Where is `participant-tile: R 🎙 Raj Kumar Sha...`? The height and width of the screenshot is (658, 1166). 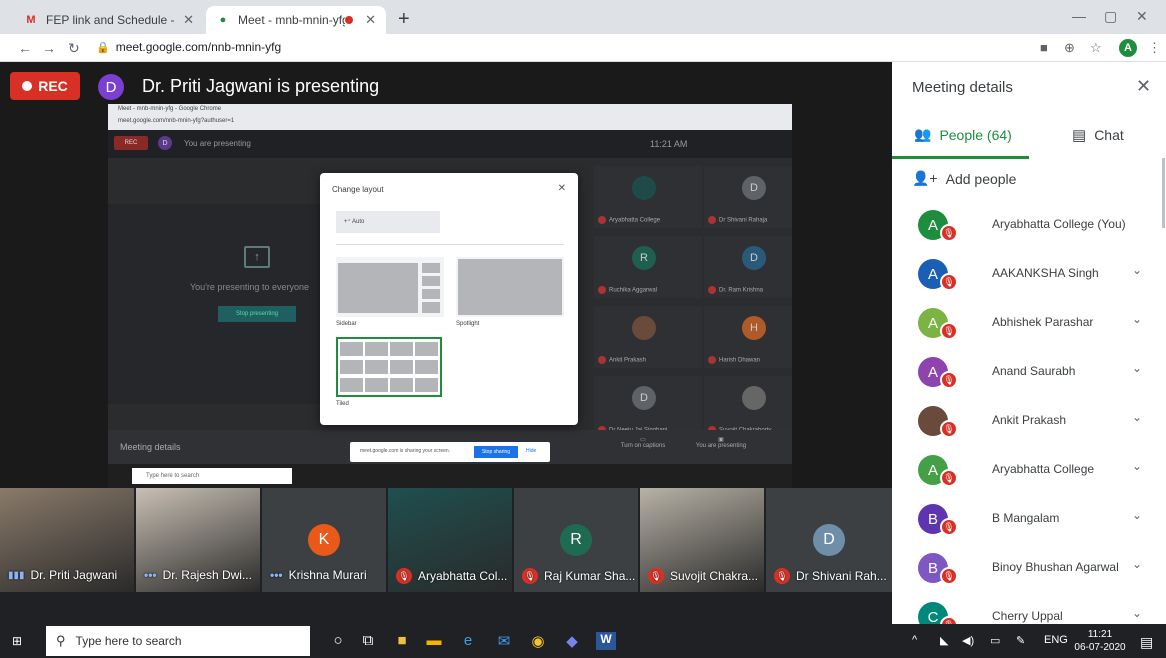
participant-tile: R 🎙 Raj Kumar Sha... is located at coordinates (576, 540).